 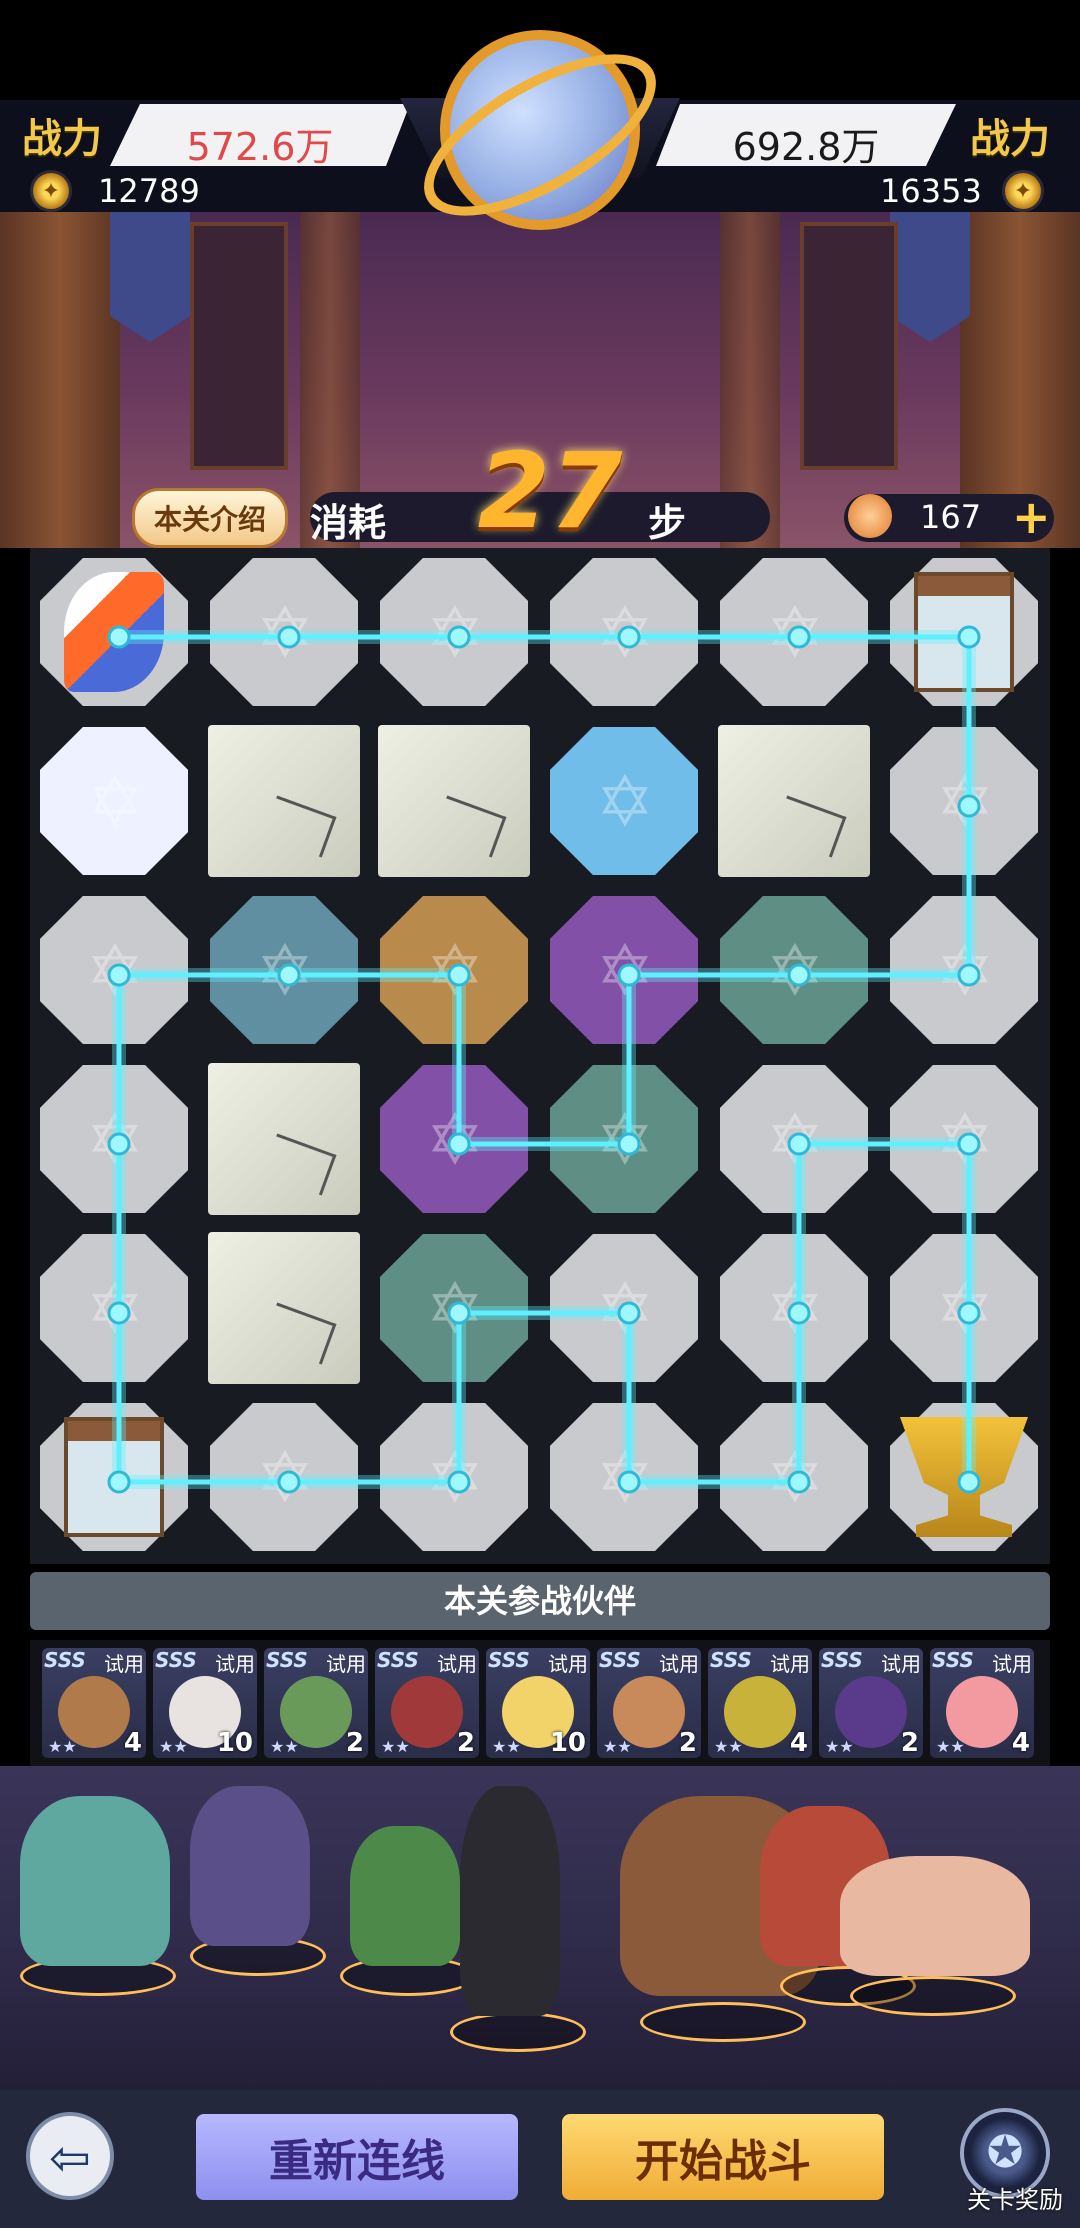 I want to click on left-power-box: 572.6万, so click(x=260, y=135).